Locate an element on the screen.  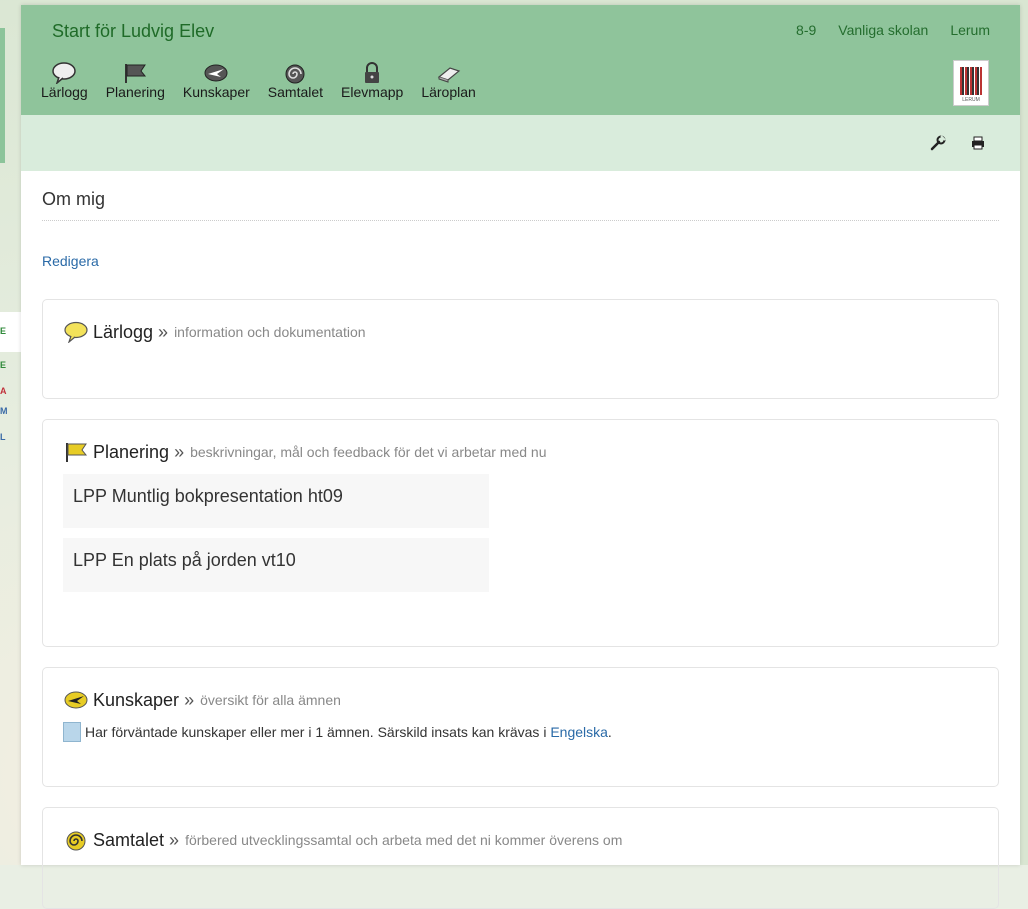
nav-item-samtalet: Samtalet is located at coordinates (295, 80).